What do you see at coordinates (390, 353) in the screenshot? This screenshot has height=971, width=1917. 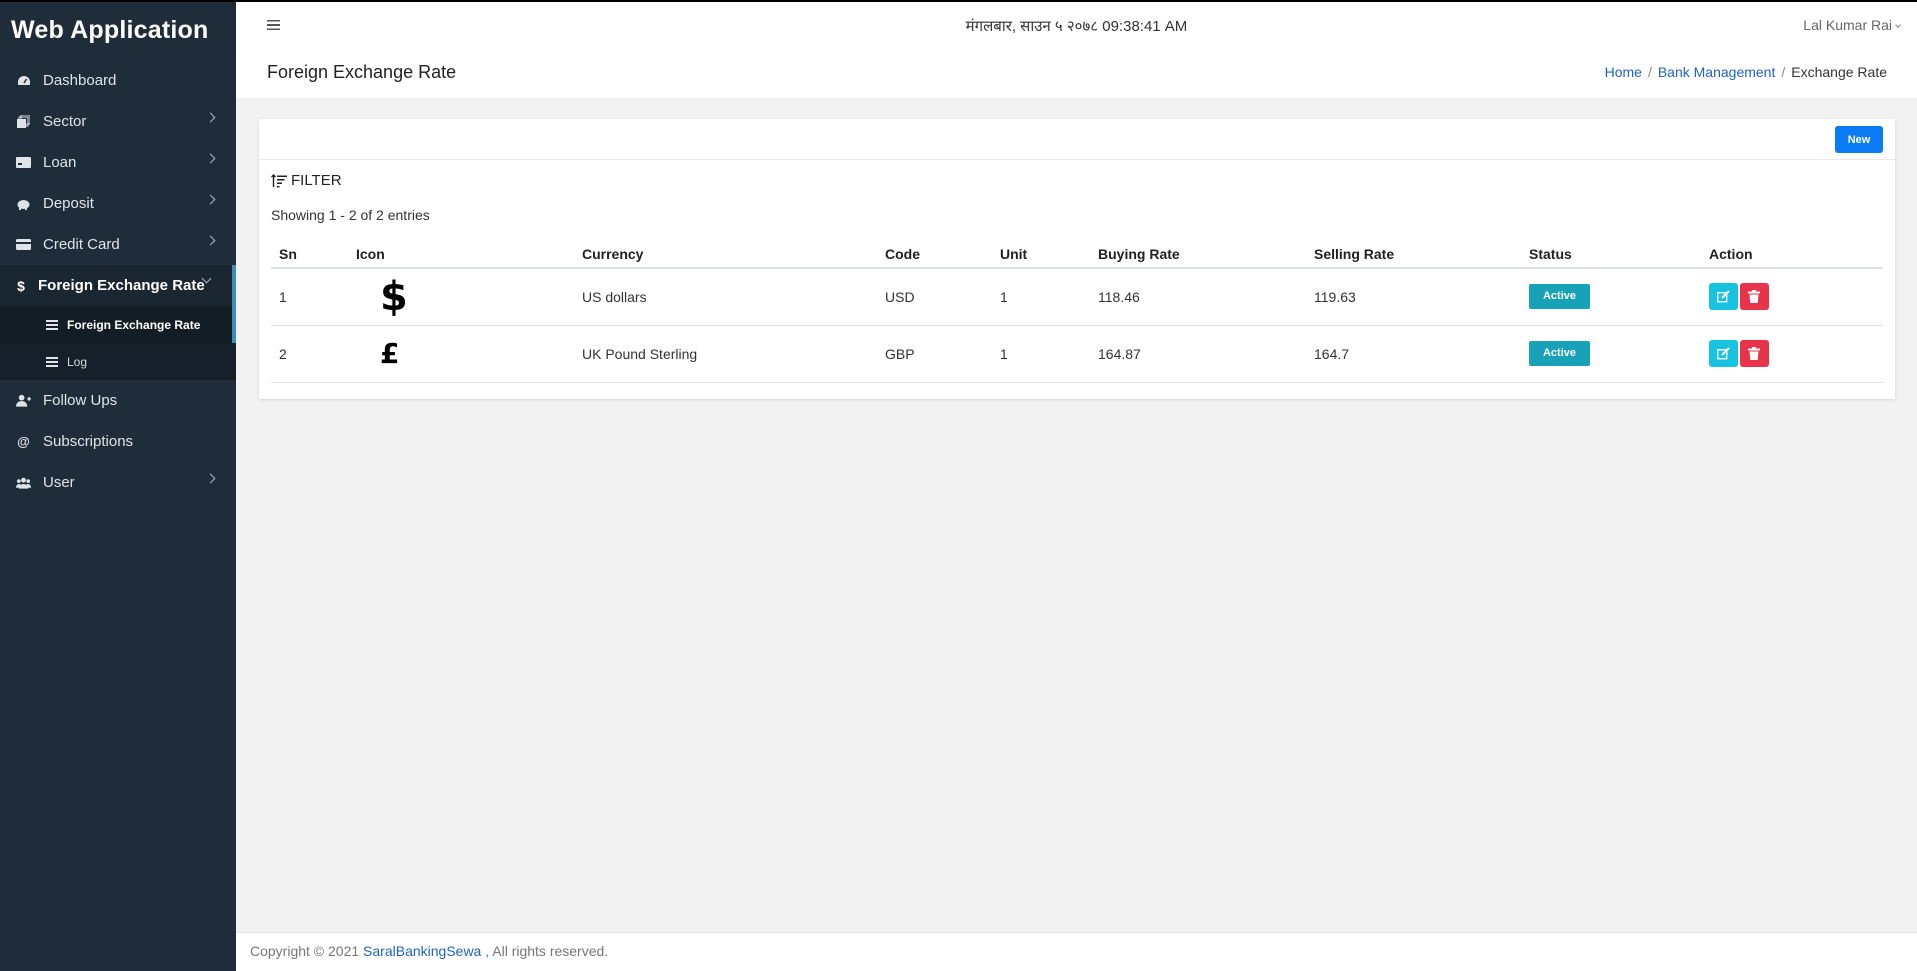 I see `pound-currency-icon: £` at bounding box center [390, 353].